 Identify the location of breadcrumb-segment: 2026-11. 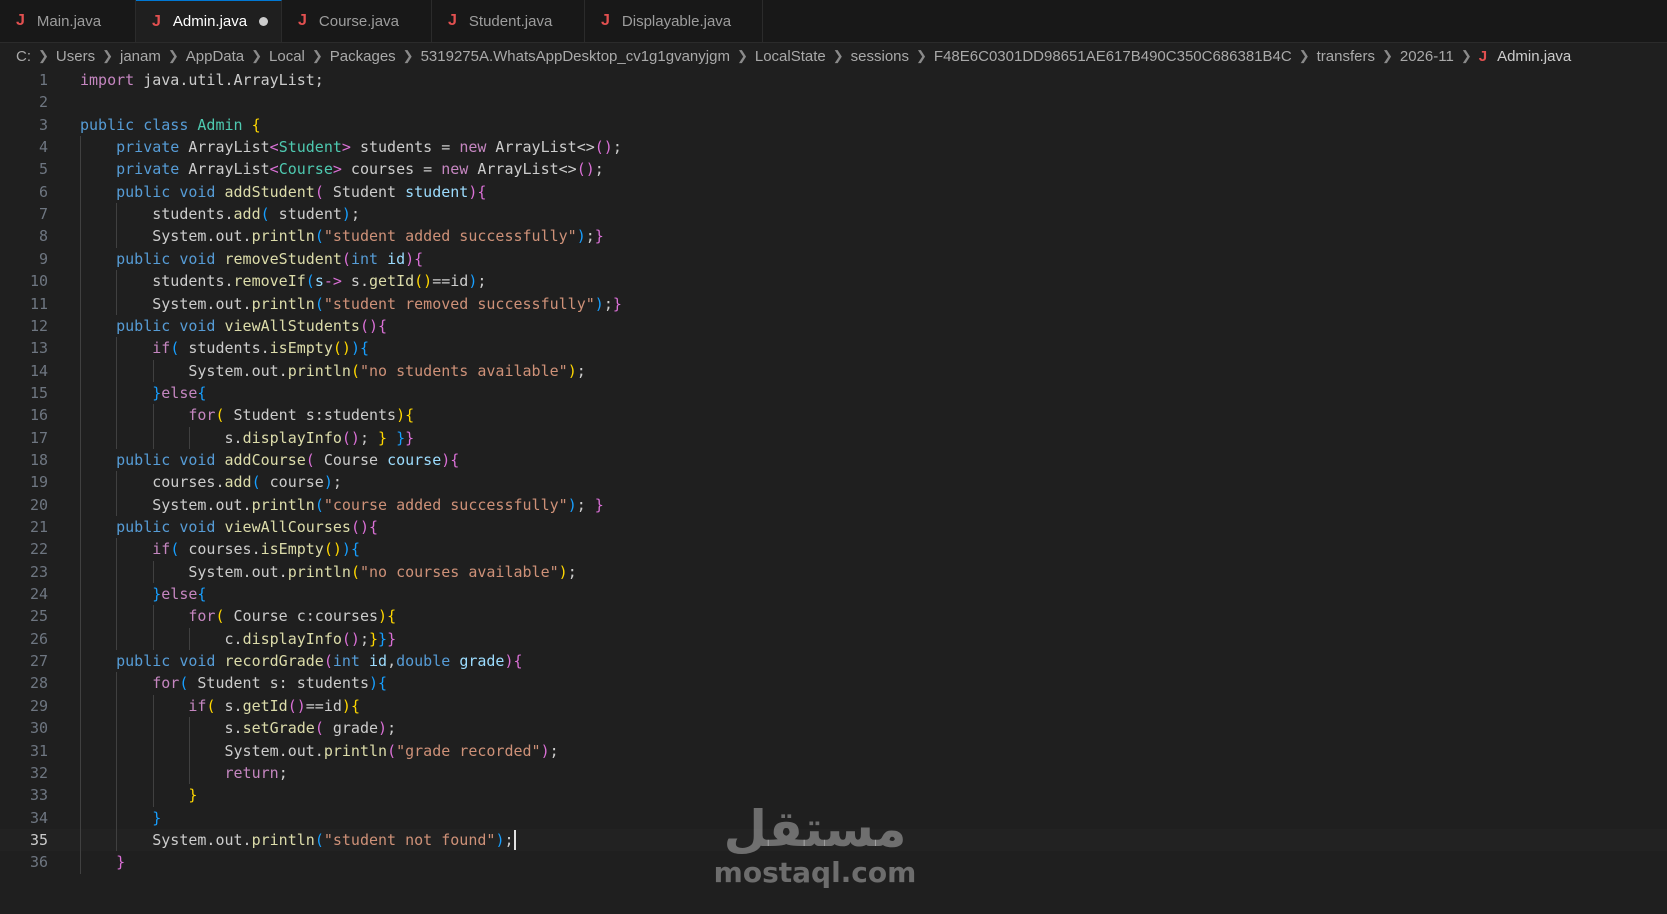
(1427, 56).